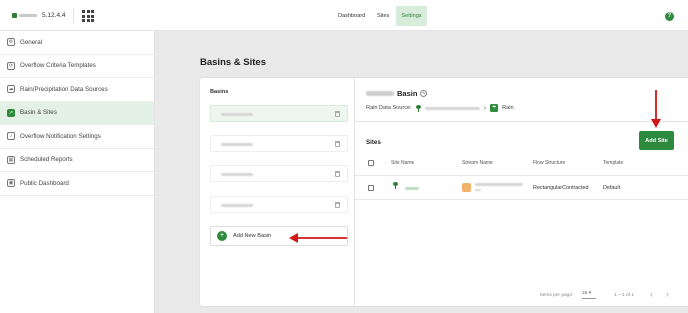 This screenshot has height=313, width=688. What do you see at coordinates (88, 16) in the screenshot?
I see `apps-grid-icon` at bounding box center [88, 16].